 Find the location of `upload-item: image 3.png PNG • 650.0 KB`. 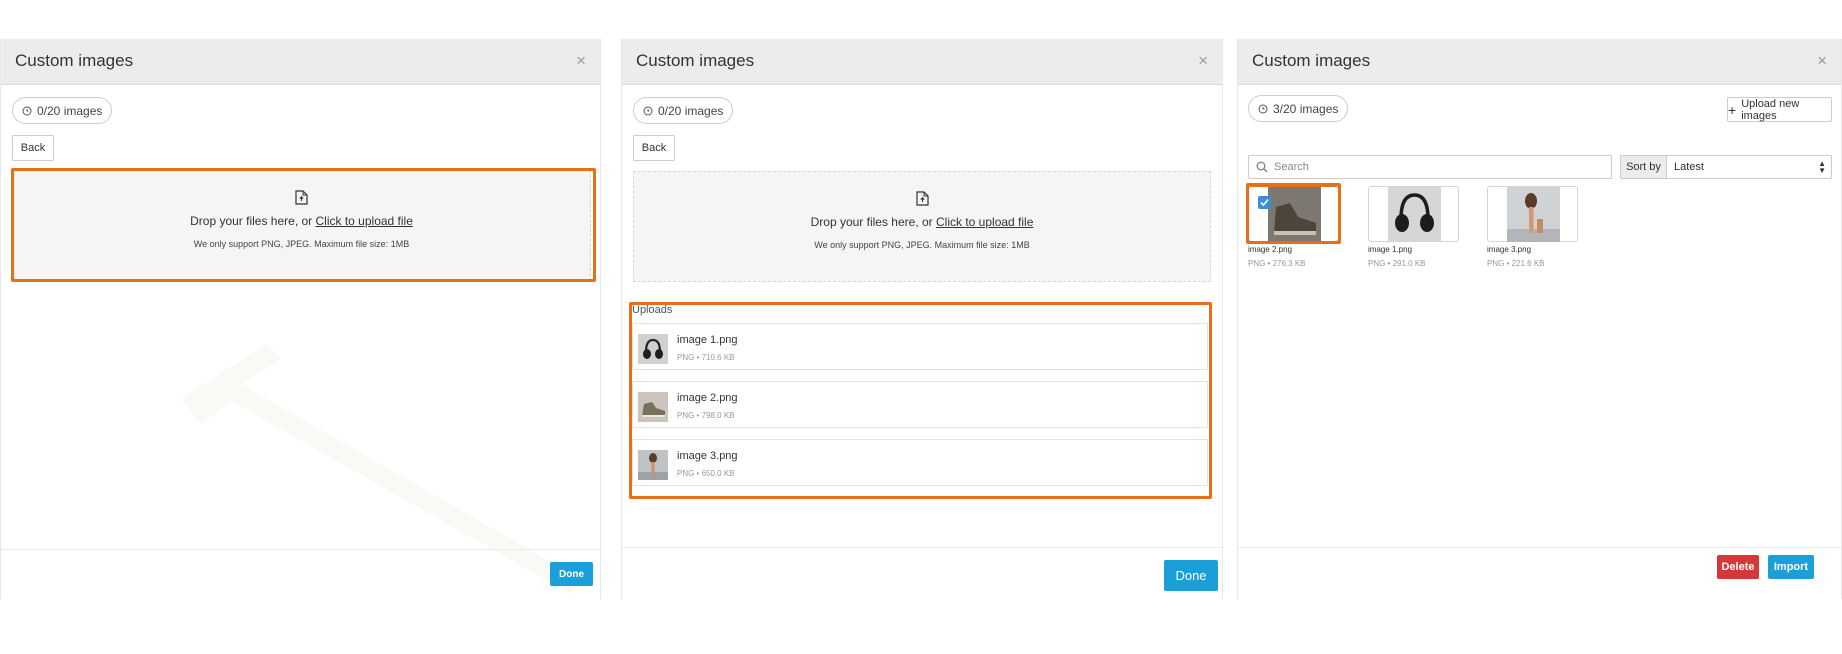

upload-item: image 3.png PNG • 650.0 KB is located at coordinates (920, 462).